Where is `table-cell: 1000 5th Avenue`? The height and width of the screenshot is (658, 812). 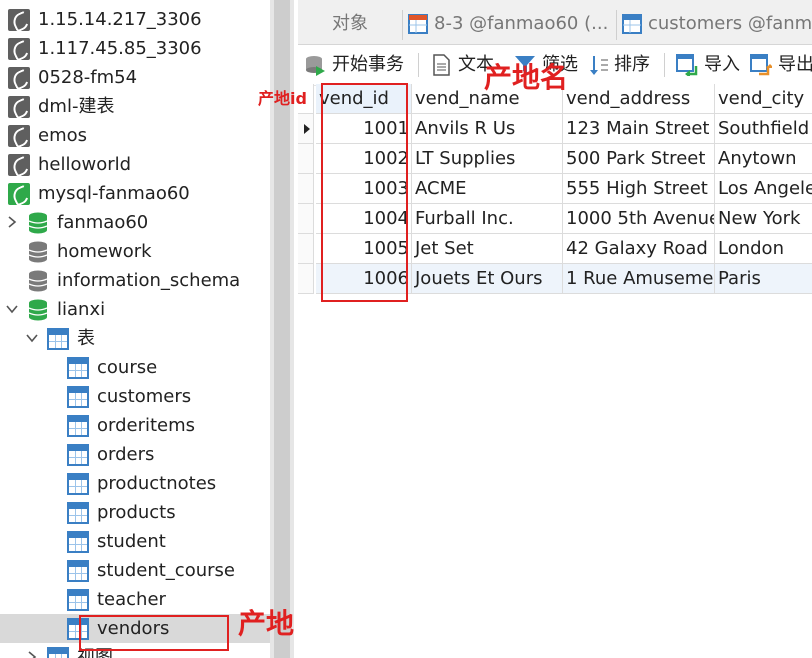
table-cell: 1000 5th Avenue is located at coordinates (639, 219).